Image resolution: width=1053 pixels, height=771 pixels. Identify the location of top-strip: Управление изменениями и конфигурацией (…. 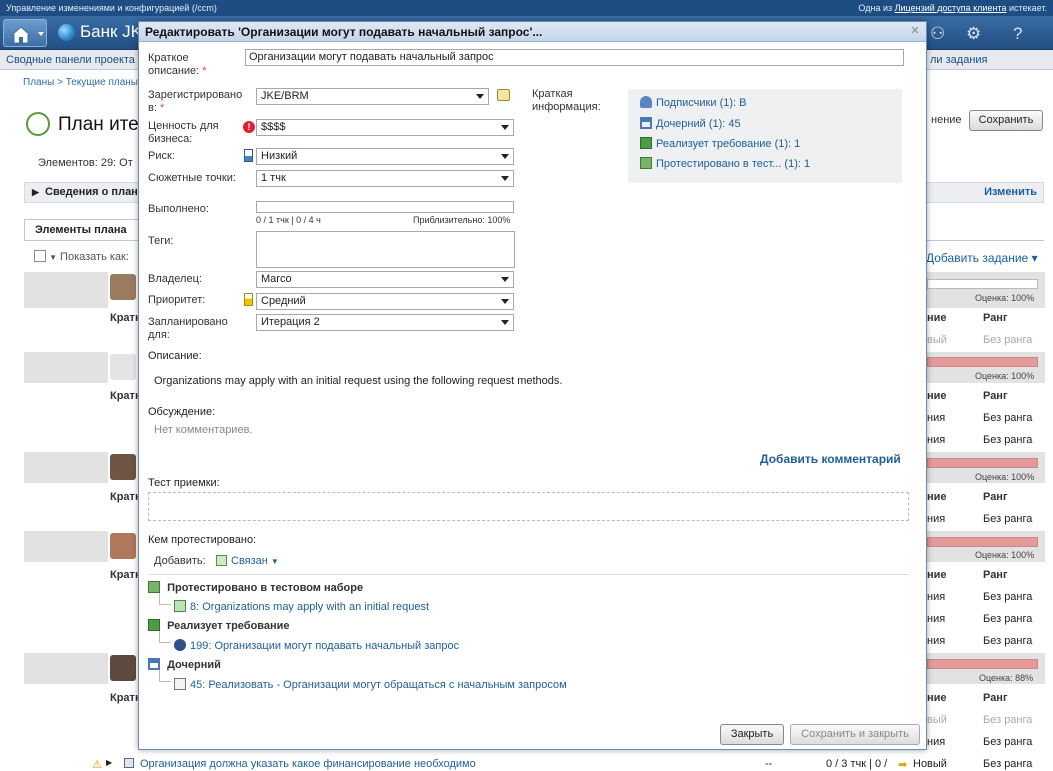
(526, 8).